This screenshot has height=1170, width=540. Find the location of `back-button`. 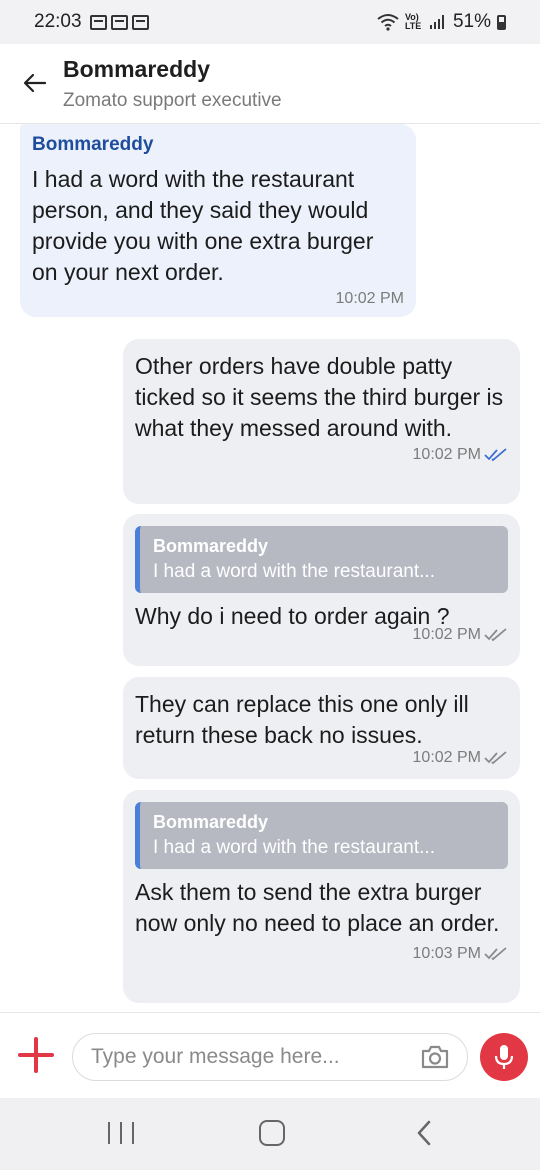

back-button is located at coordinates (35, 83).